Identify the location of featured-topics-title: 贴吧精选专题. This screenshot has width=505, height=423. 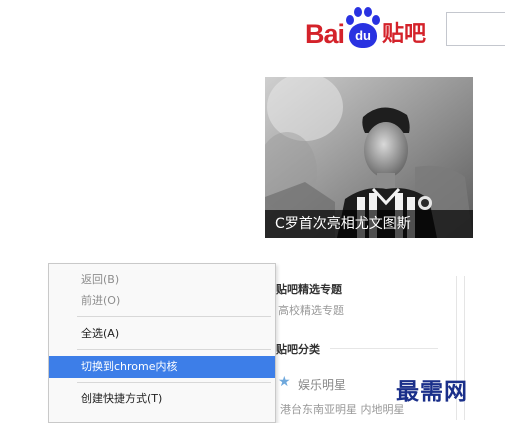
(309, 289).